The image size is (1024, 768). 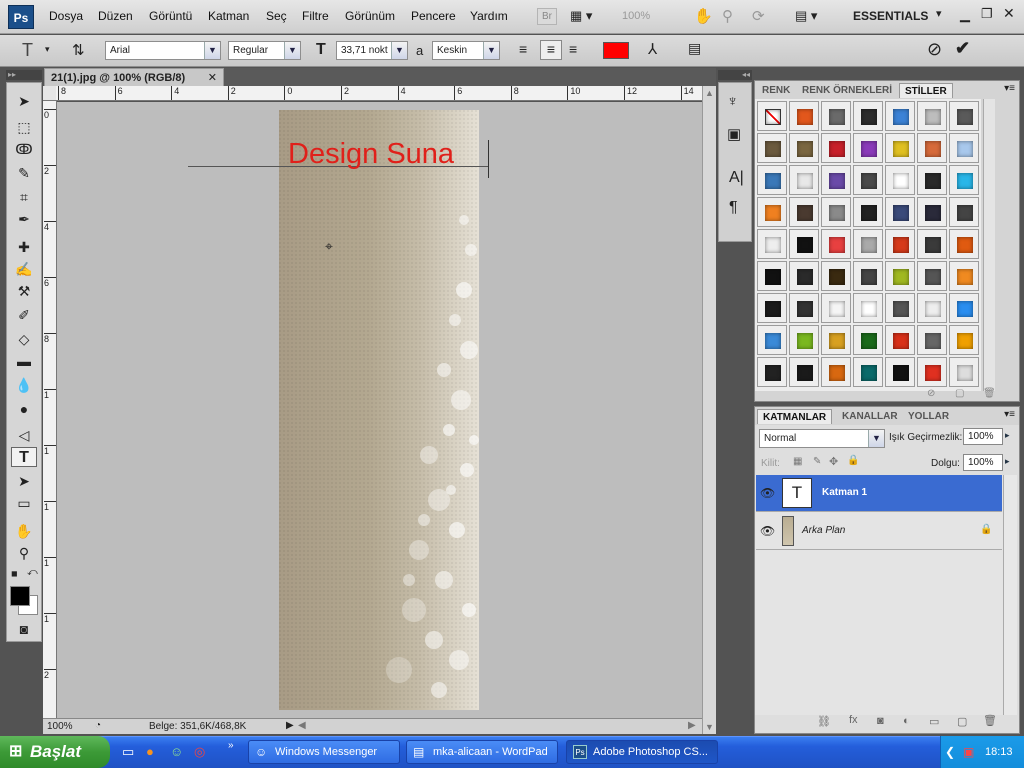 I want to click on font-style-select: Regular ▼, so click(x=264, y=50).